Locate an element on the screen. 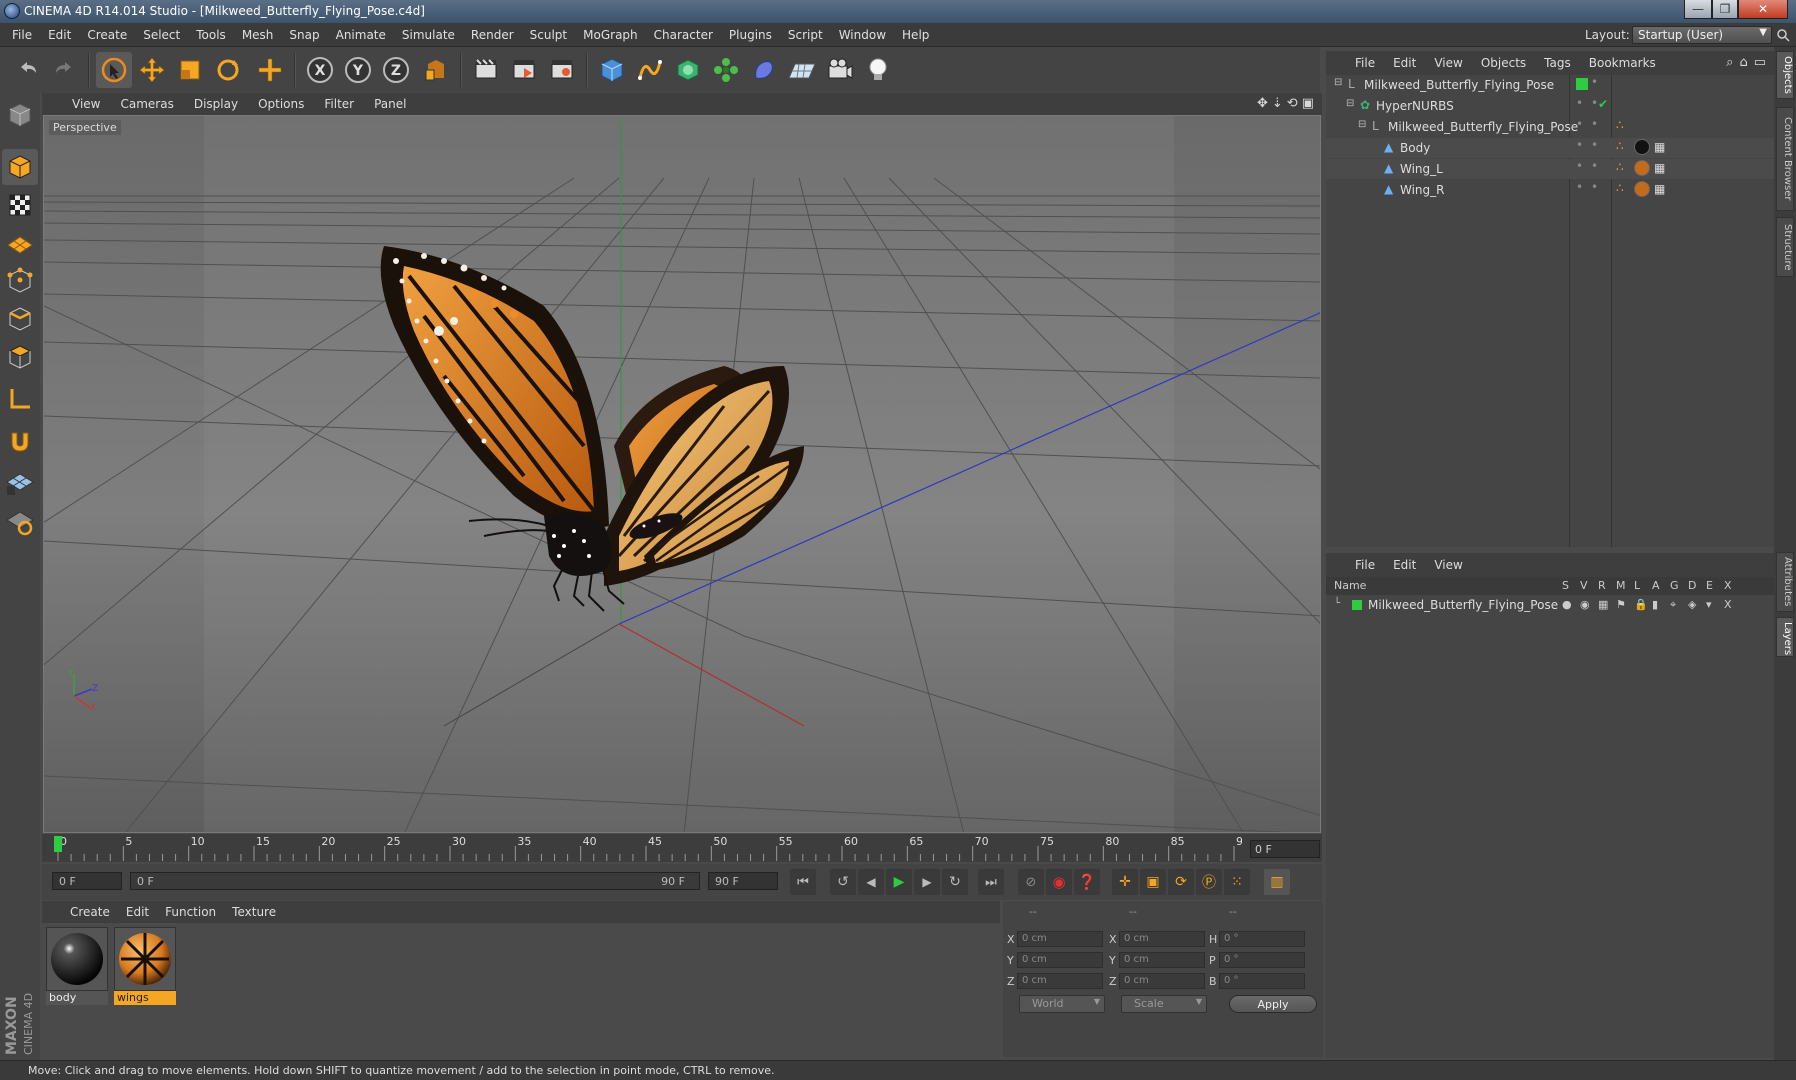 This screenshot has width=1796, height=1080. layer-column-e: E is located at coordinates (1709, 585).